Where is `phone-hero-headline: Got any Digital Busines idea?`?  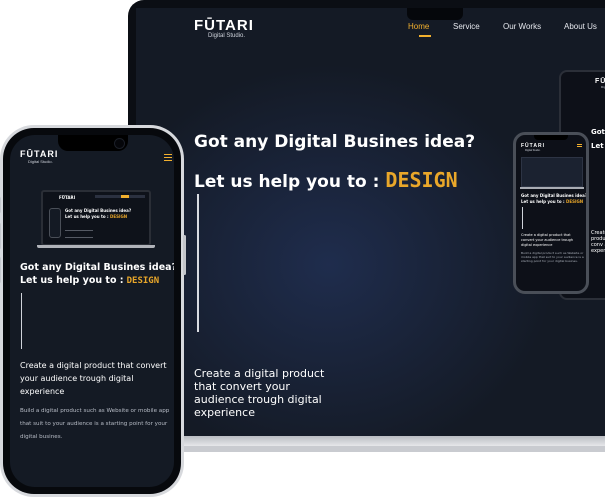
phone-hero-headline: Got any Digital Busines idea? is located at coordinates (97, 267).